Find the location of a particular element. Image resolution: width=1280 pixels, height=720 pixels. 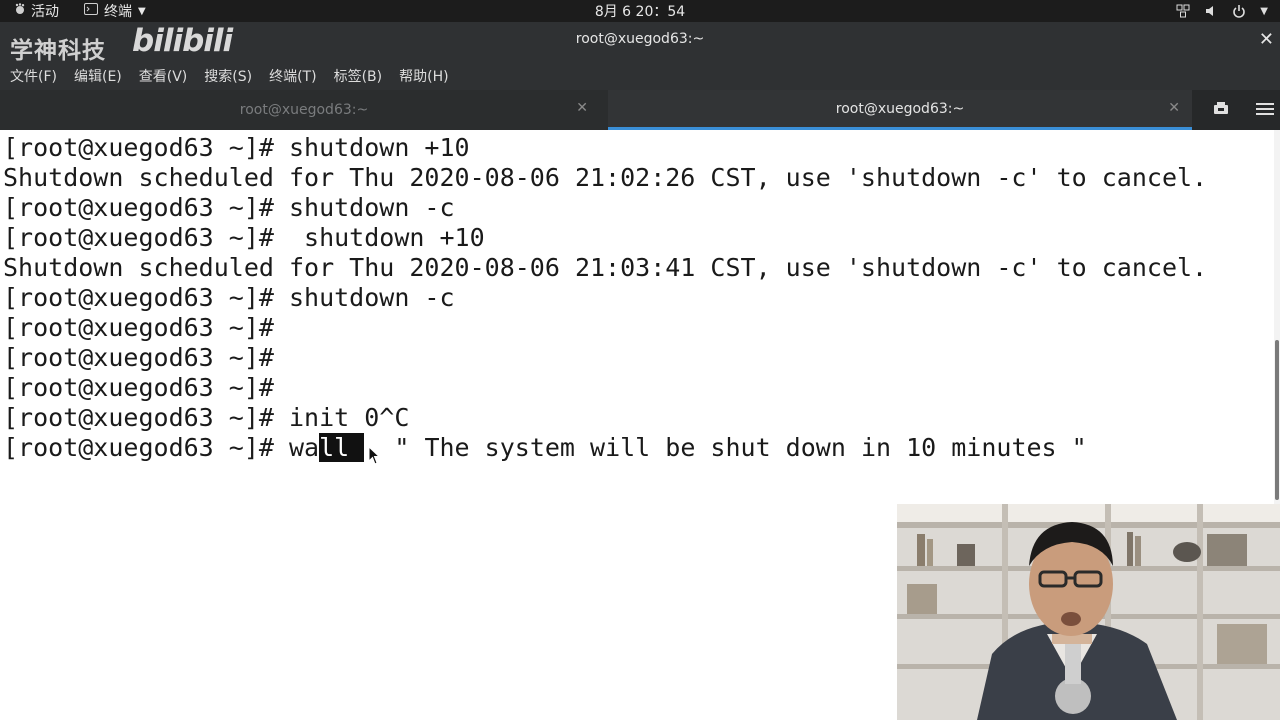

new-tab-icon is located at coordinates (1221, 111).